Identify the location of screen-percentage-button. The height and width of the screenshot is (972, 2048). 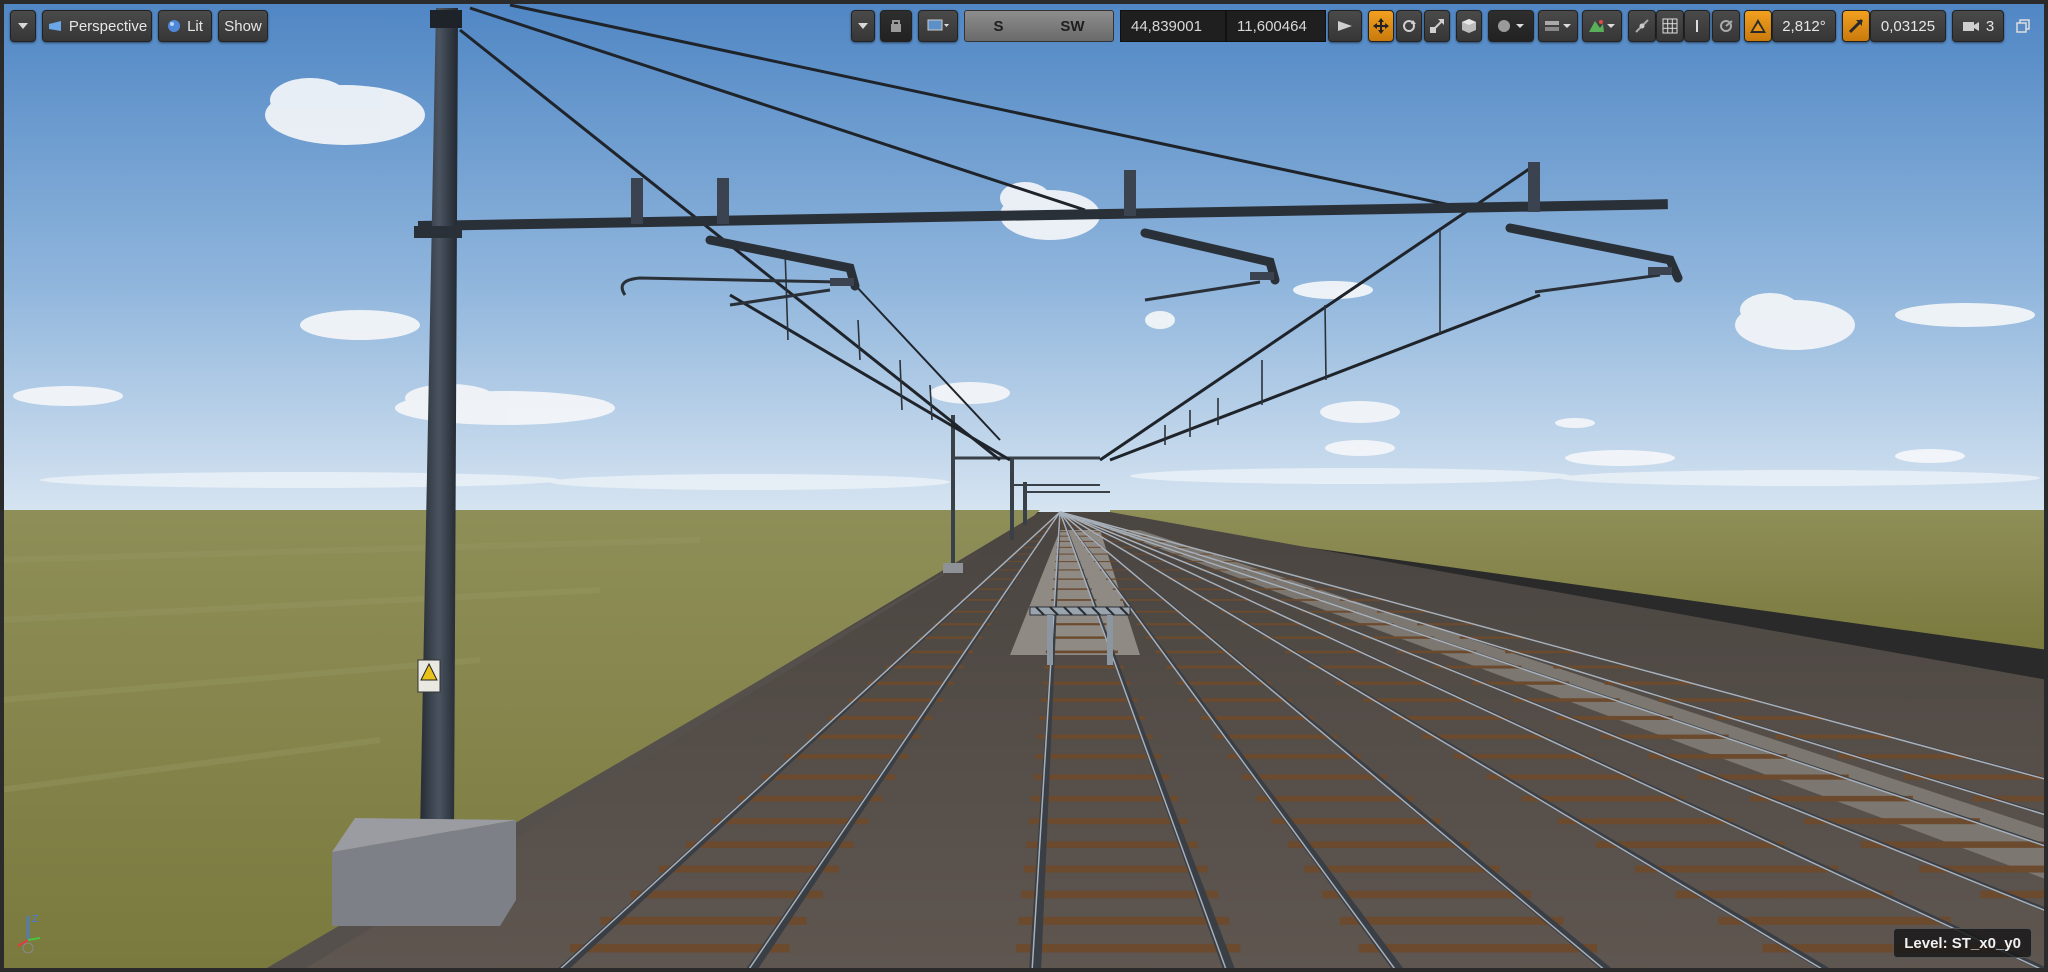
(938, 26).